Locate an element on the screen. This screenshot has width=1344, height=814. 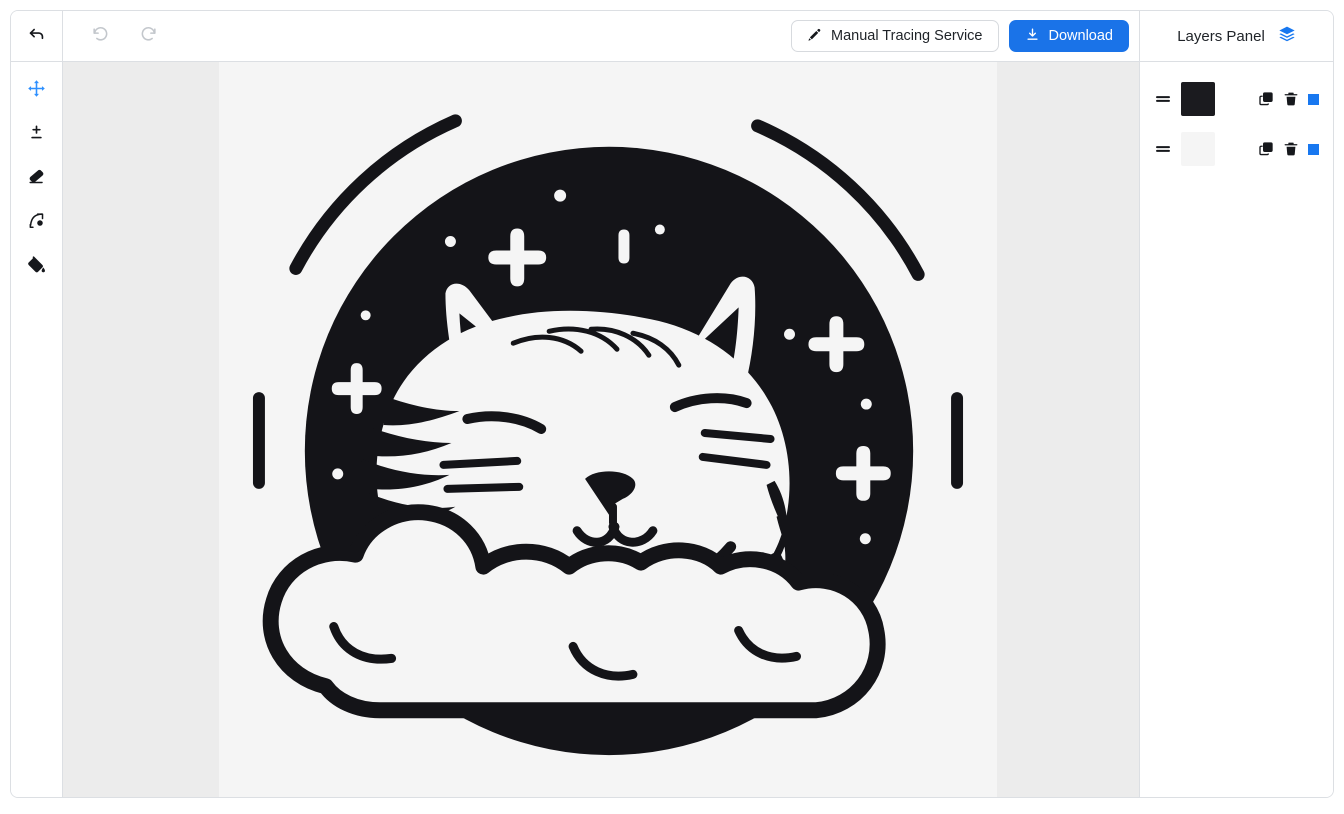
topbar-actions: Manual Tracing Service Download is located at coordinates (964, 36).